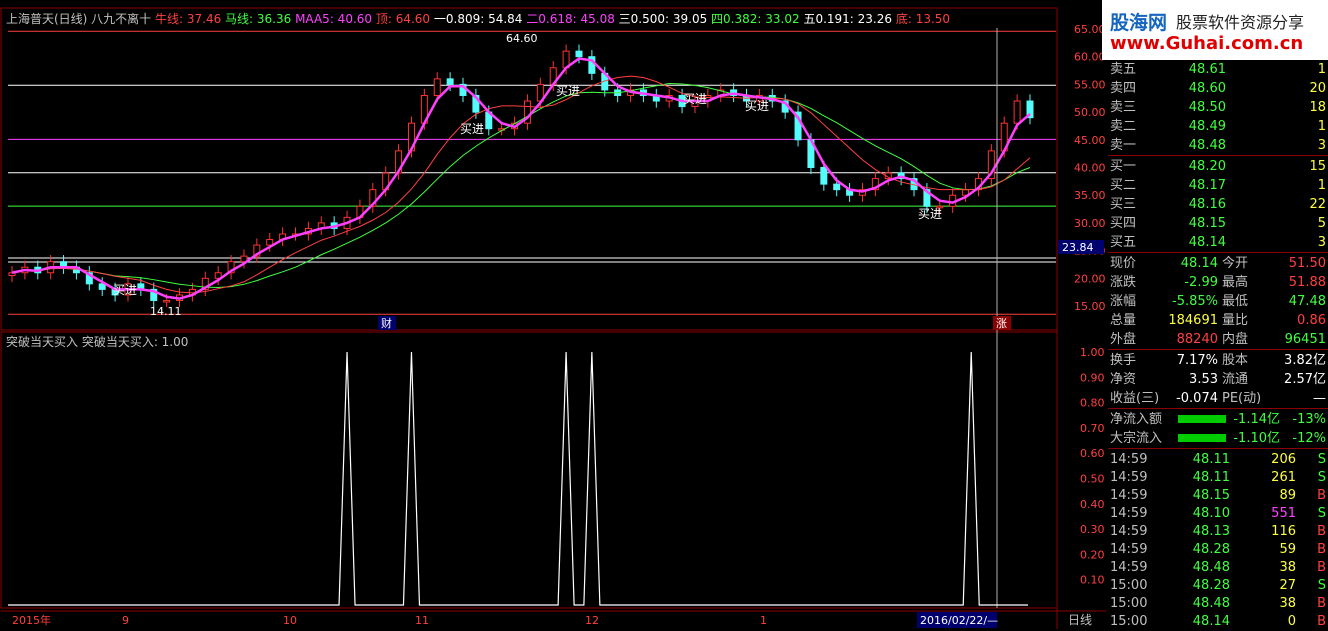 The width and height of the screenshot is (1328, 631). I want to click on ask-row: 卖三 48.50 18, so click(1218, 107).